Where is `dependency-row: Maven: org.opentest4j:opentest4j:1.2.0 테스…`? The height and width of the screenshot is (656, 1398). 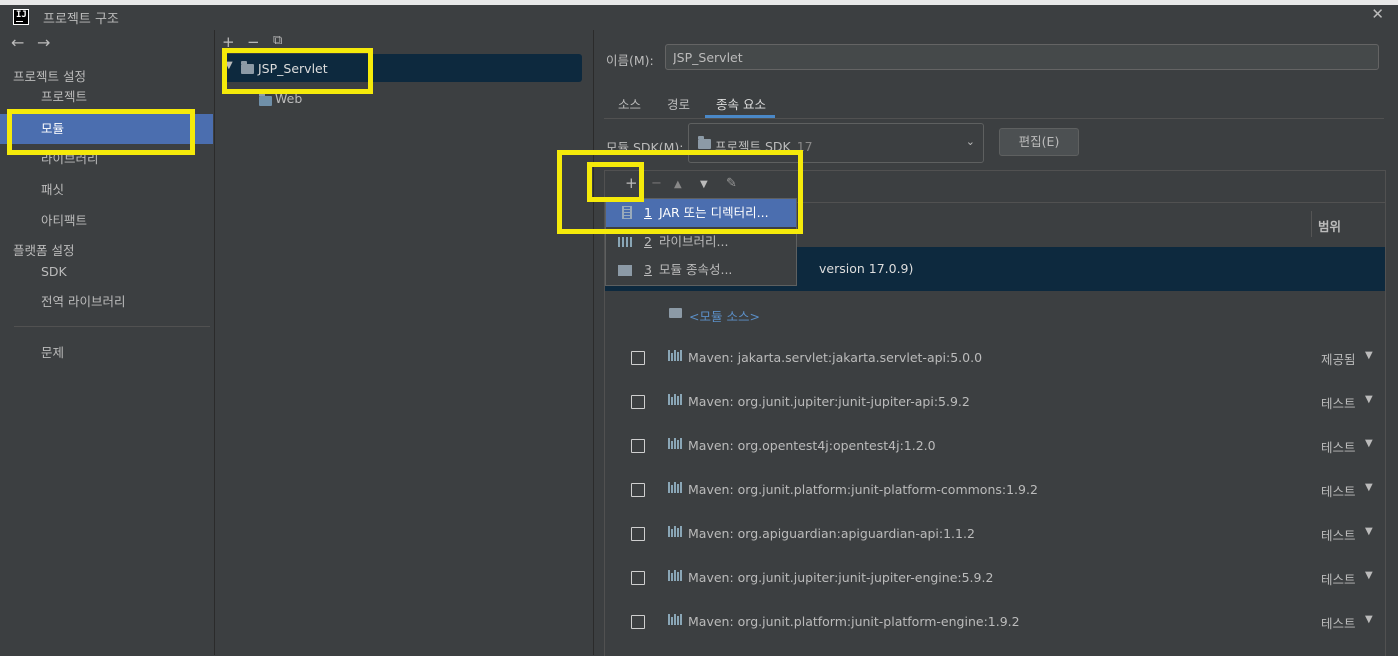 dependency-row: Maven: org.opentest4j:opentest4j:1.2.0 테스… is located at coordinates (995, 446).